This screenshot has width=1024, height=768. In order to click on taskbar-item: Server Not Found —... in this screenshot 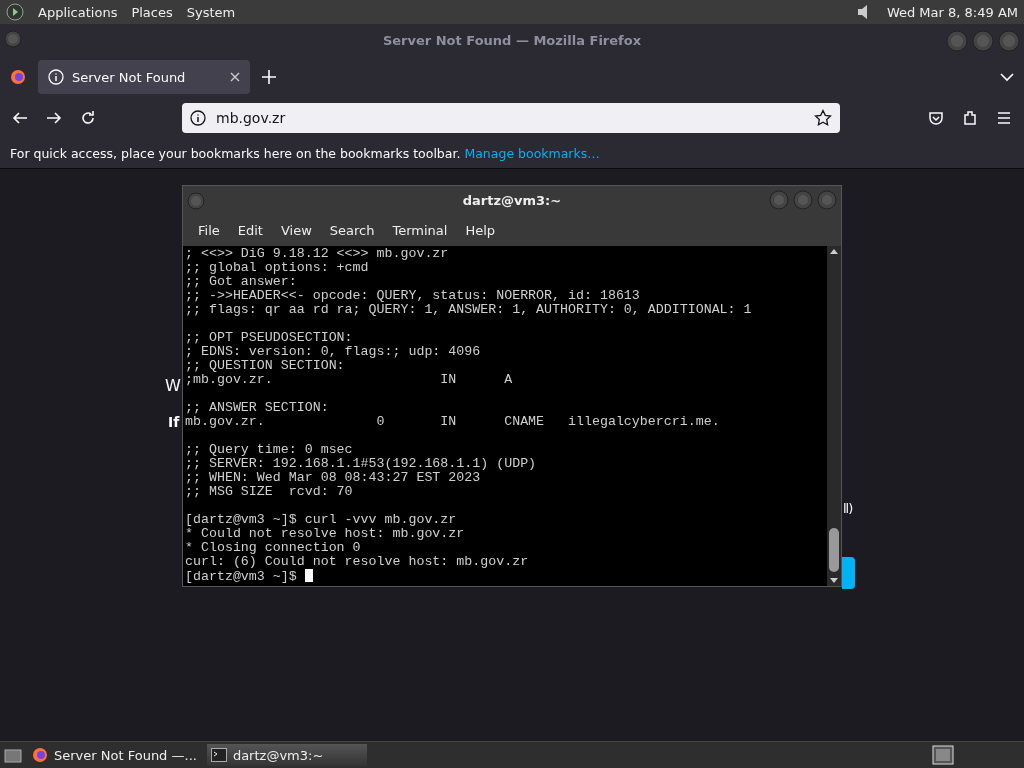, I will do `click(114, 755)`.